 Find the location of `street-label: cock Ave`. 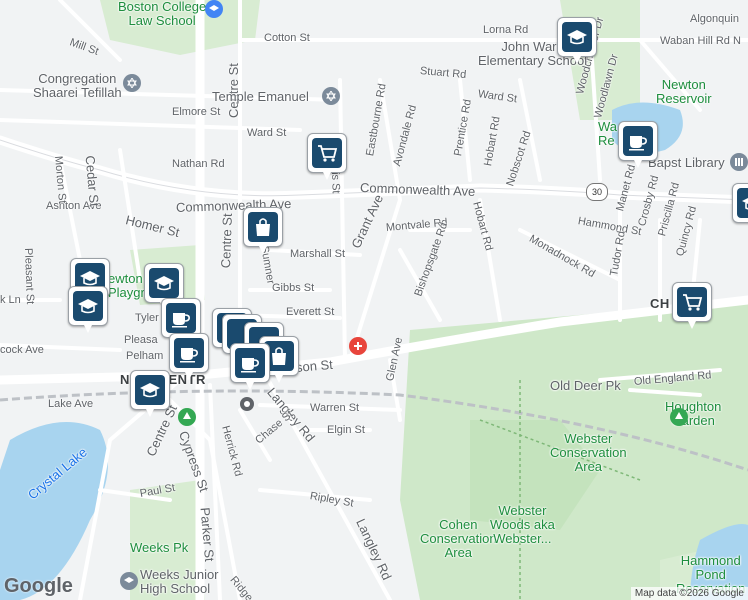

street-label: cock Ave is located at coordinates (22, 350).